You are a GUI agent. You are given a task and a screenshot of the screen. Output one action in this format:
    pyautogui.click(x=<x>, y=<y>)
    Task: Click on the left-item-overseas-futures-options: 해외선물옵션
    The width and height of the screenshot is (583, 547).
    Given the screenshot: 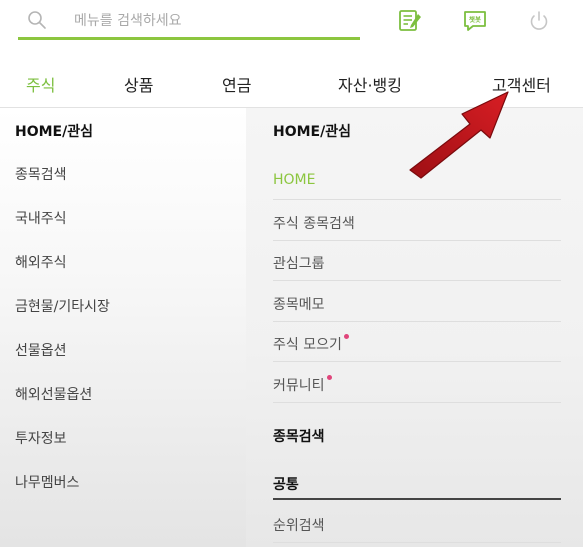 What is the action you would take?
    pyautogui.click(x=53, y=394)
    